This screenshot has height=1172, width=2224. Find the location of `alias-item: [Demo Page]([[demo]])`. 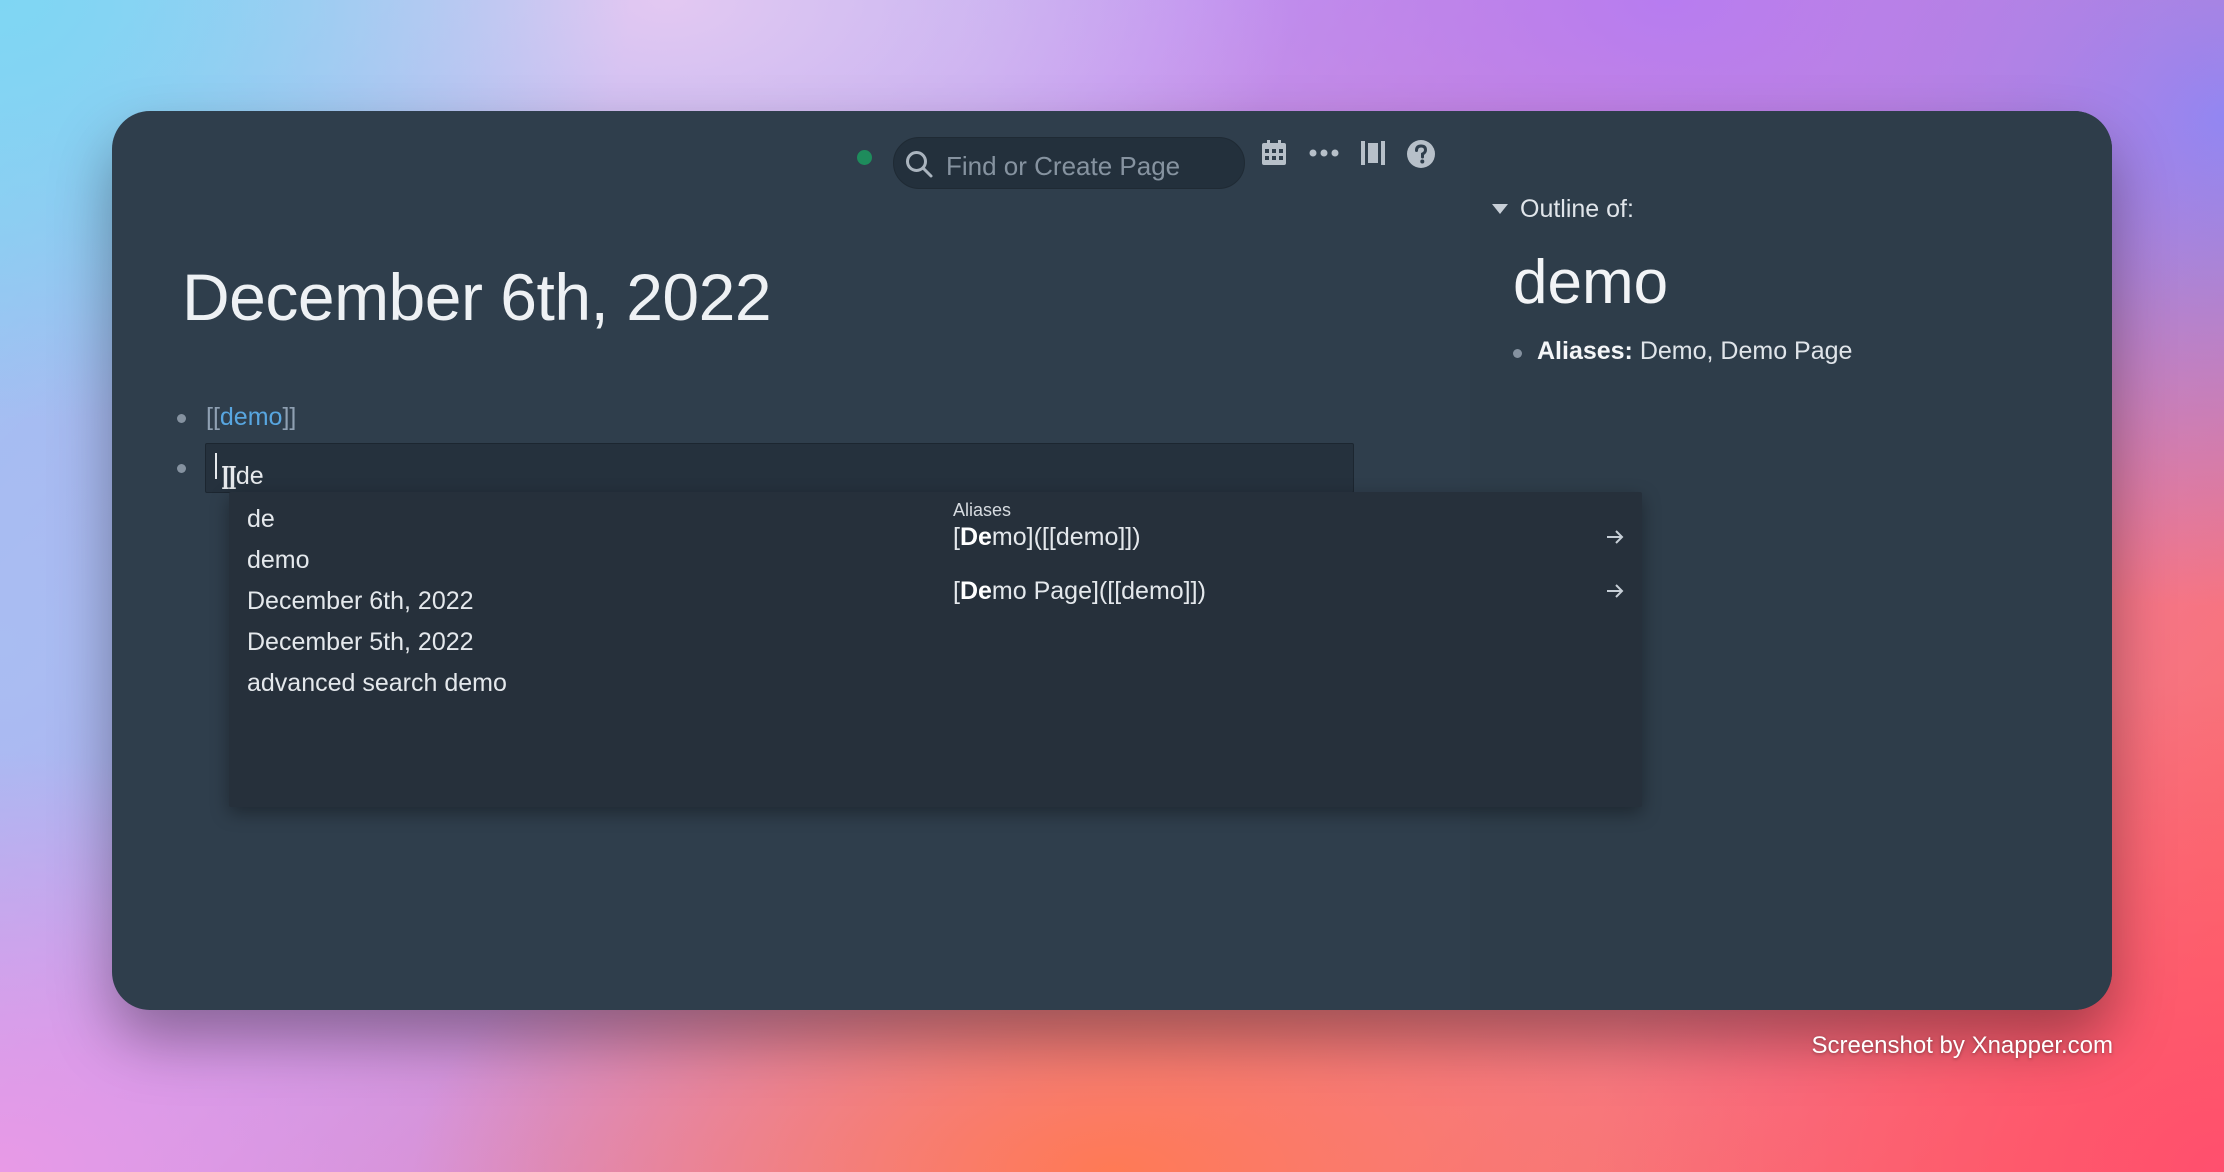

alias-item: [Demo Page]([[demo]]) is located at coordinates (1289, 591).